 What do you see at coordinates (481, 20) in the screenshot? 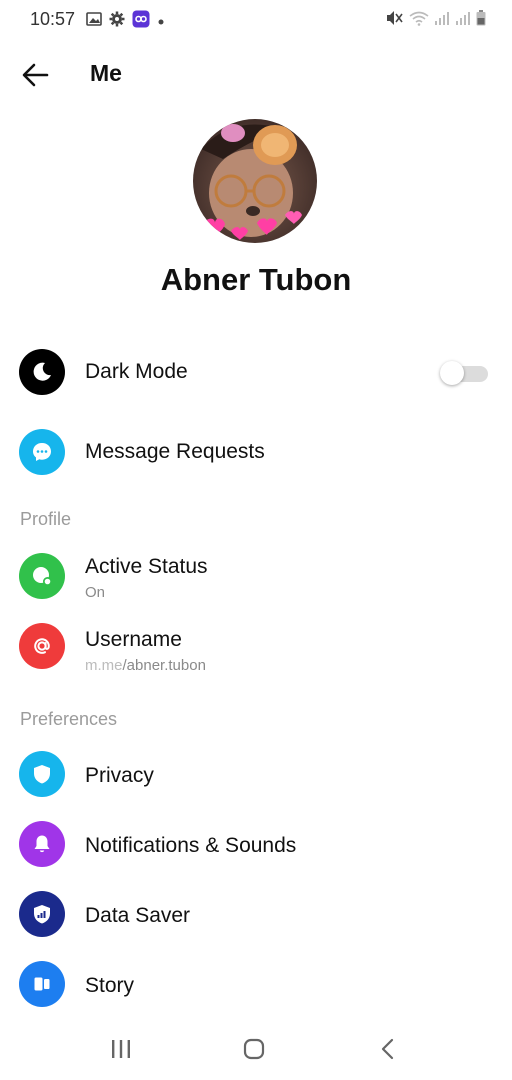
I see `battery-icon` at bounding box center [481, 20].